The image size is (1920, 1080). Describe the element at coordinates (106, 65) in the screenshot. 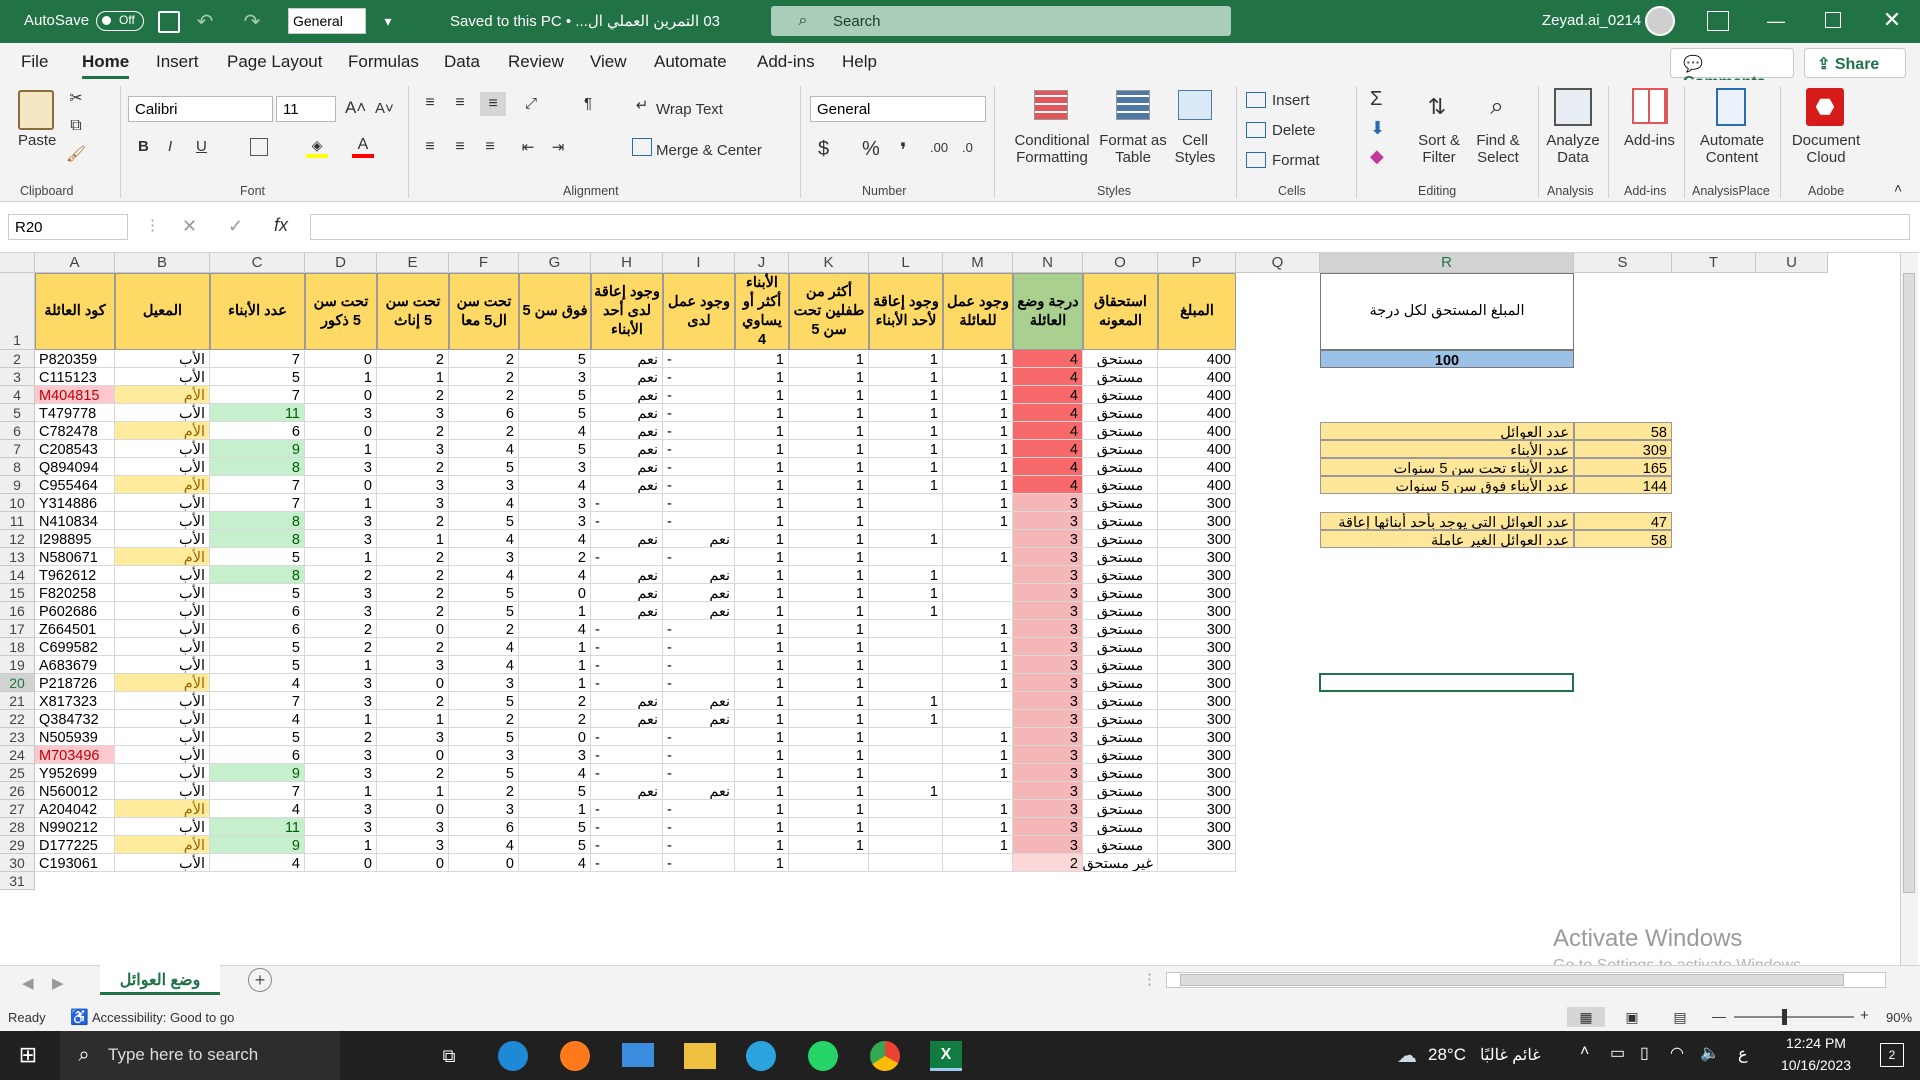

I see `tab-home: Home` at that location.